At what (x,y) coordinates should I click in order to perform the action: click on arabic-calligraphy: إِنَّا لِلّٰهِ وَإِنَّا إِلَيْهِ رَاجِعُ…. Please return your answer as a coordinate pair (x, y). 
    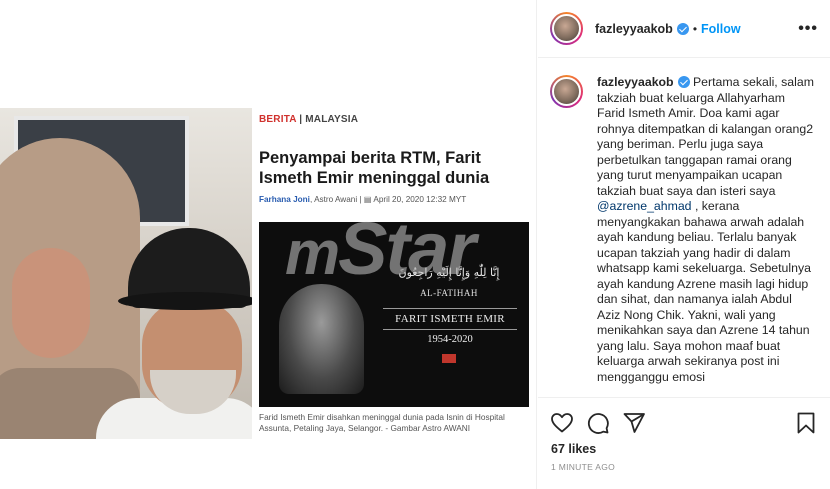
    Looking at the image, I should click on (449, 272).